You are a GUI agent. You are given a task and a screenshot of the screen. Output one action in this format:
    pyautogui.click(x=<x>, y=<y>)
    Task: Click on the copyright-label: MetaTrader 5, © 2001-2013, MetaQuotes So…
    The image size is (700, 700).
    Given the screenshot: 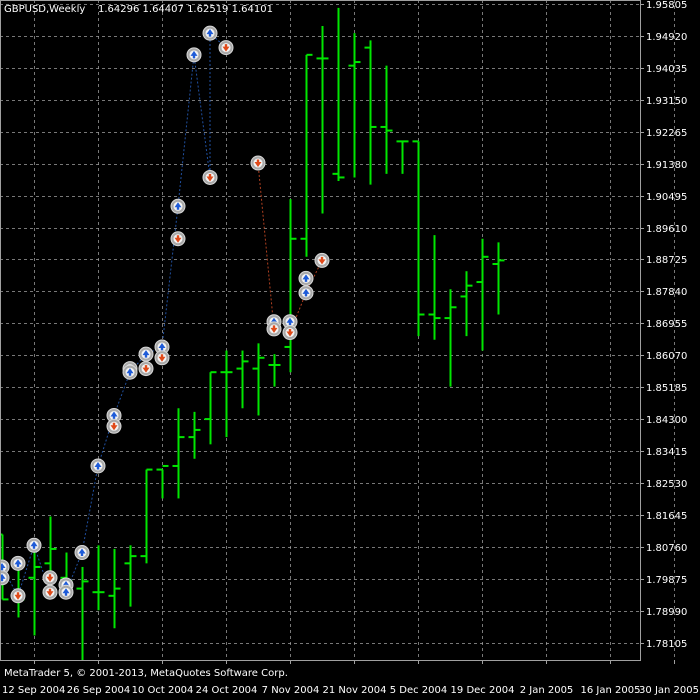 What is the action you would take?
    pyautogui.click(x=146, y=673)
    